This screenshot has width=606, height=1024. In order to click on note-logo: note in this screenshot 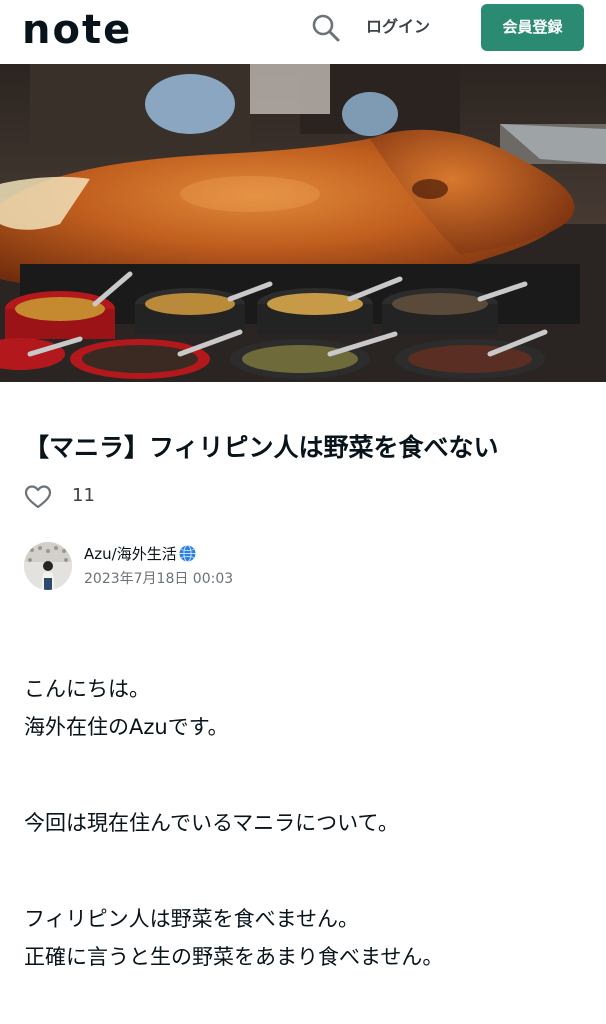, I will do `click(77, 30)`.